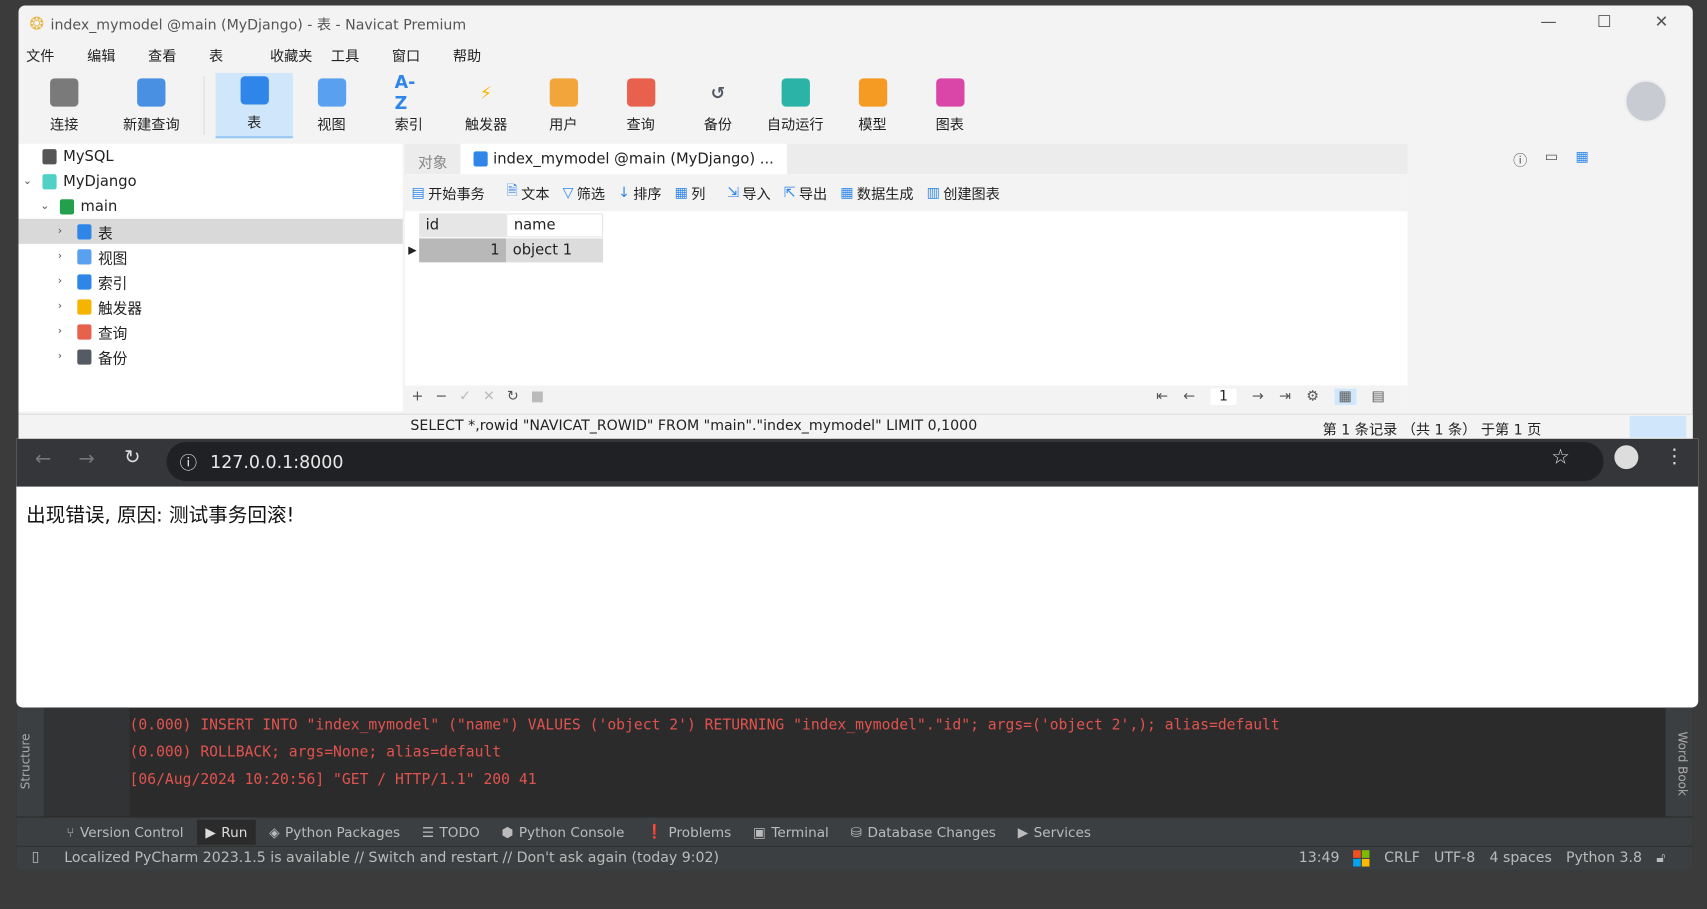 Image resolution: width=1707 pixels, height=909 pixels. Describe the element at coordinates (795, 105) in the screenshot. I see `toolbar-button: 自动运行` at that location.